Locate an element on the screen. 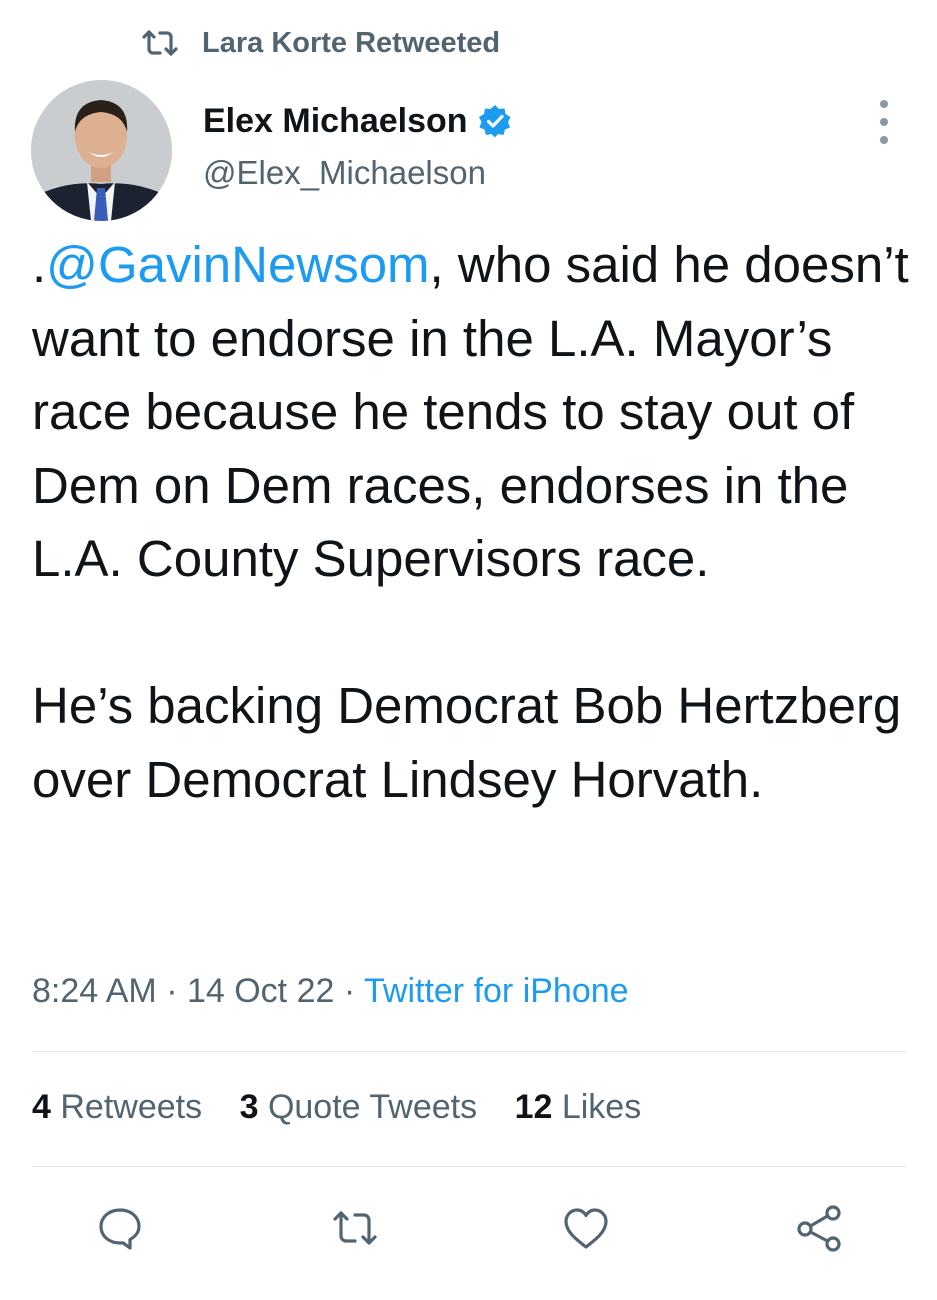  tweet-stats: 4 Retweets 3 Quote Tweets 12 Likes is located at coordinates (350, 1107).